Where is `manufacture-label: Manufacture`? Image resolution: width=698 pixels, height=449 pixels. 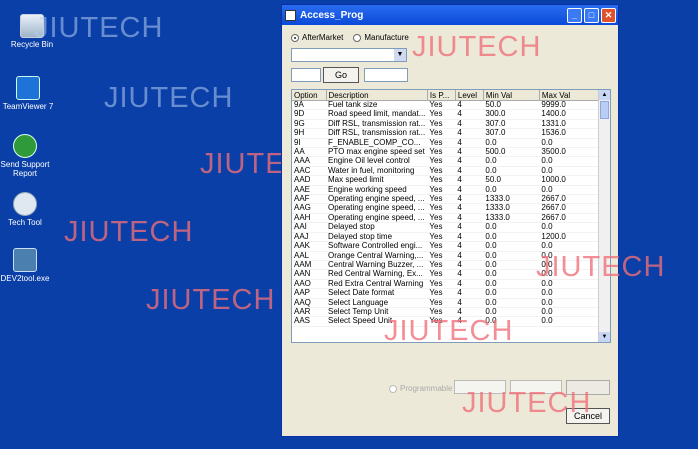 manufacture-label: Manufacture is located at coordinates (386, 37).